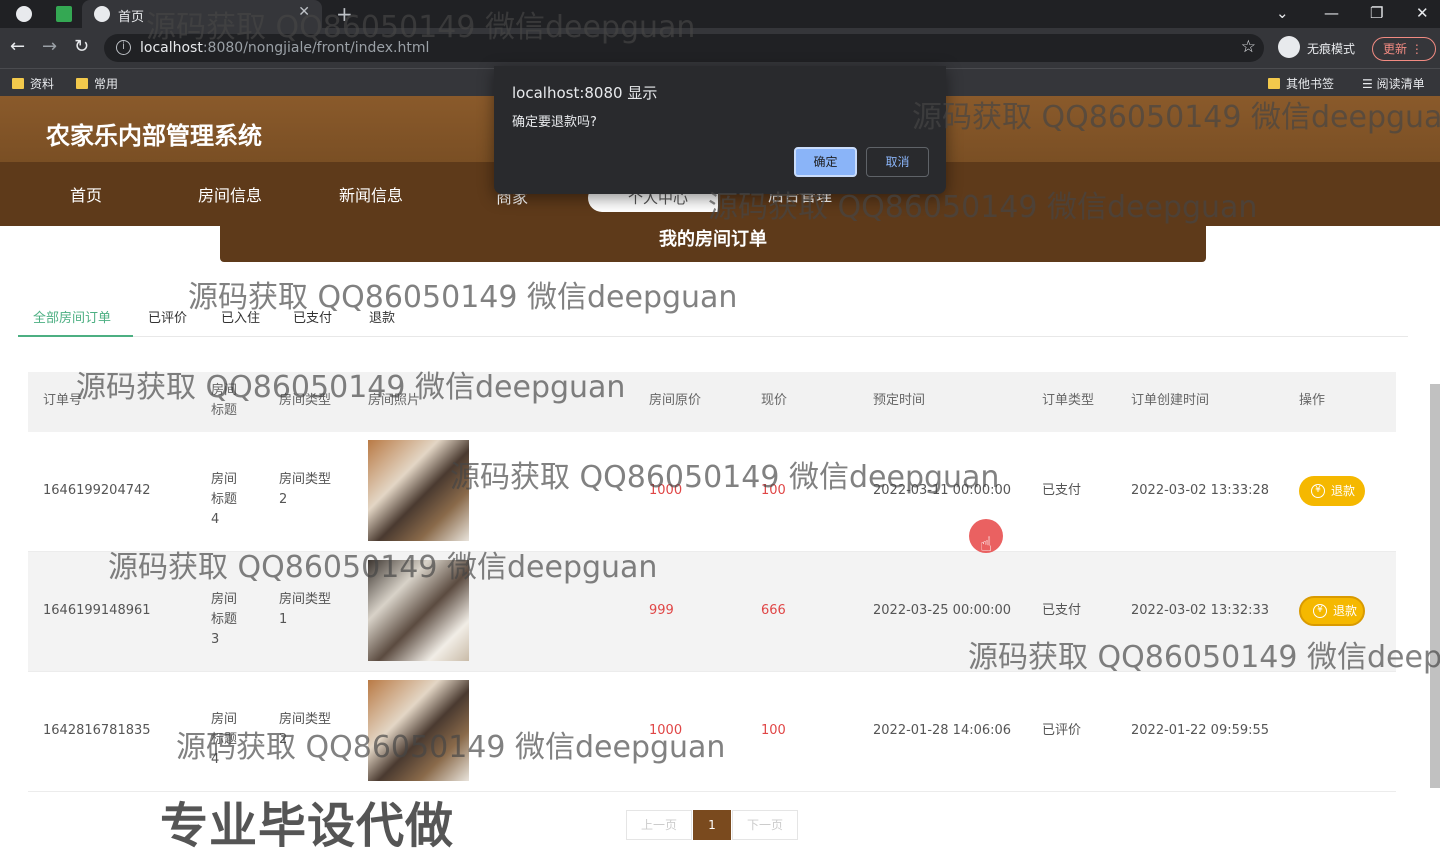 This screenshot has width=1440, height=864. I want to click on bookmark-folder-changyong: 常用, so click(97, 83).